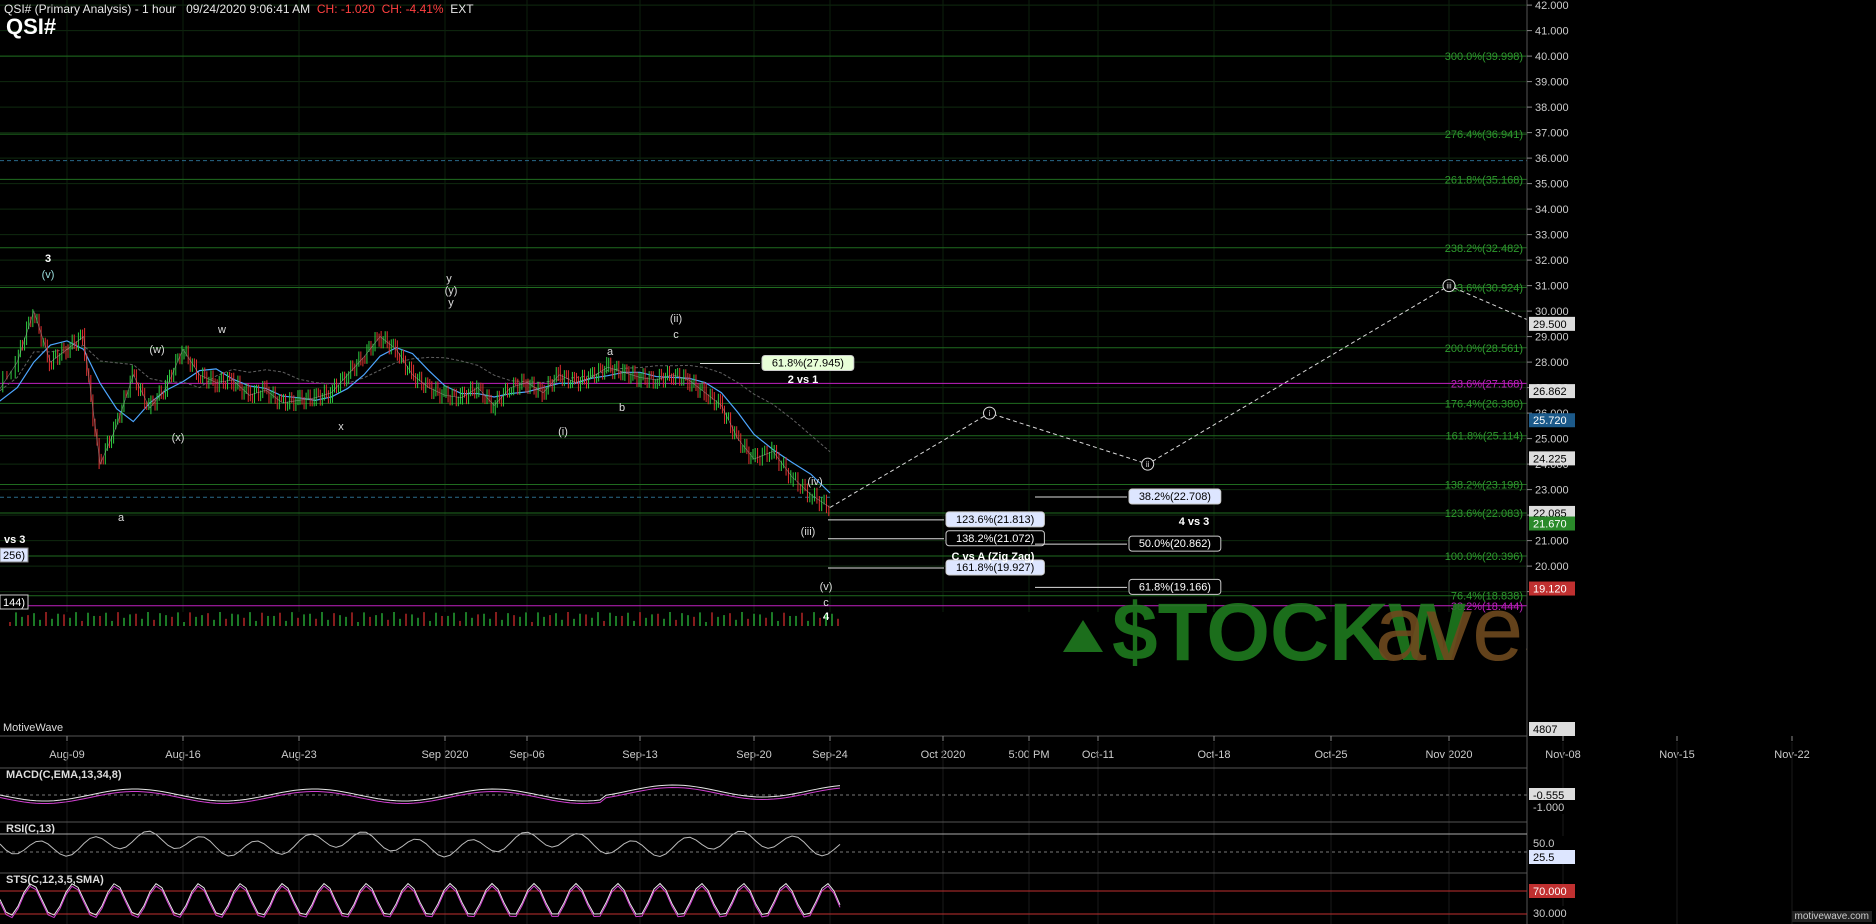 The image size is (1876, 924). What do you see at coordinates (1484, 135) in the screenshot?
I see `fib-level-label: 276.4%(36.941)` at bounding box center [1484, 135].